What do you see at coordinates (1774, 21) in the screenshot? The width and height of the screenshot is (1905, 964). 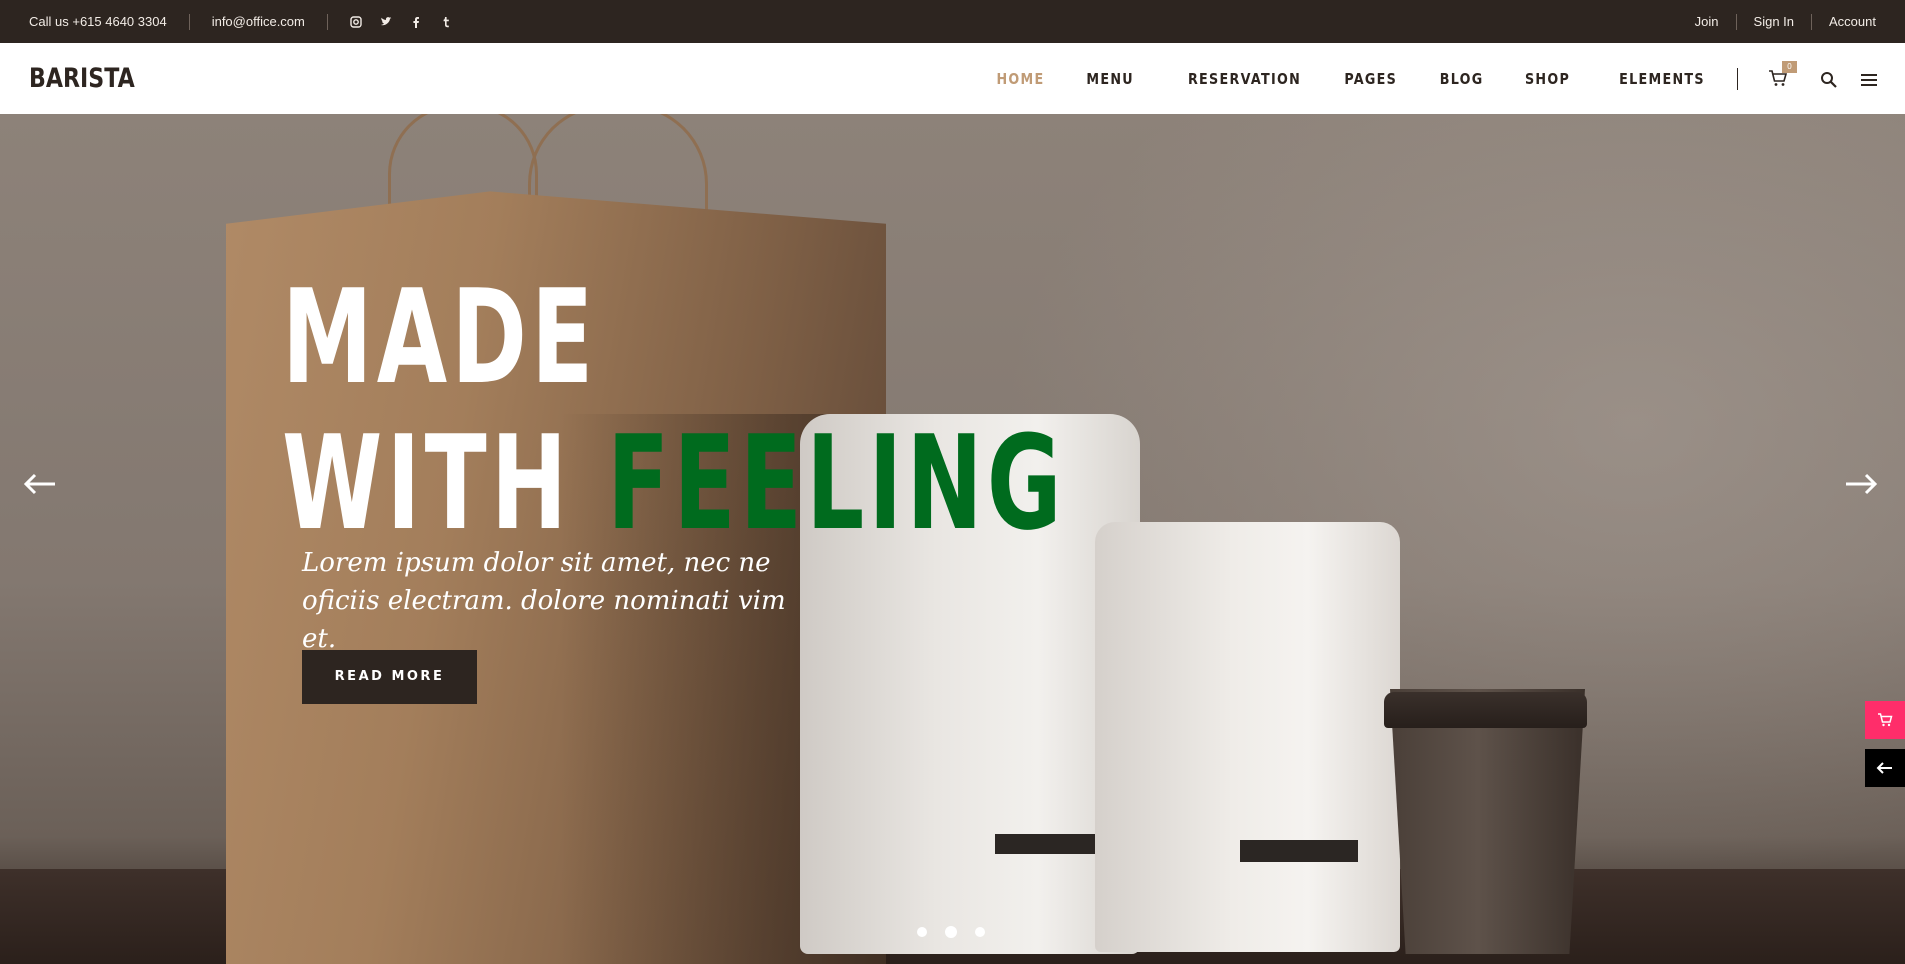 I see `sign-in-link: Sign In` at bounding box center [1774, 21].